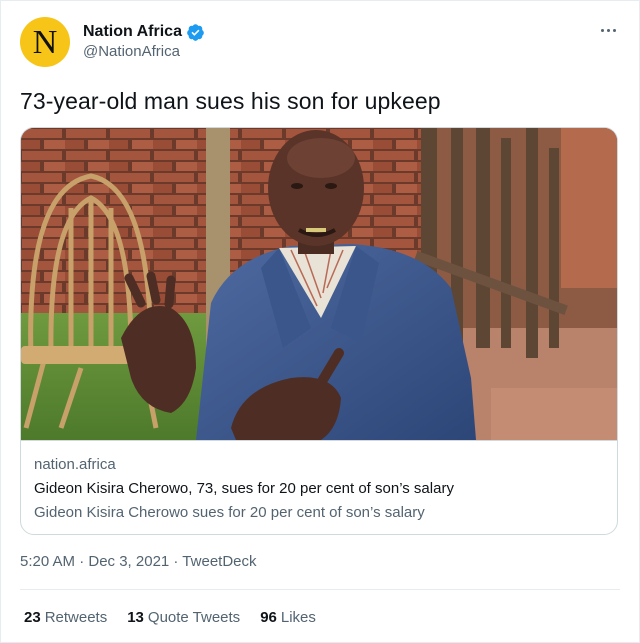 The width and height of the screenshot is (640, 643). Describe the element at coordinates (131, 51) in the screenshot. I see `author-handle: @NationAfrica` at that location.